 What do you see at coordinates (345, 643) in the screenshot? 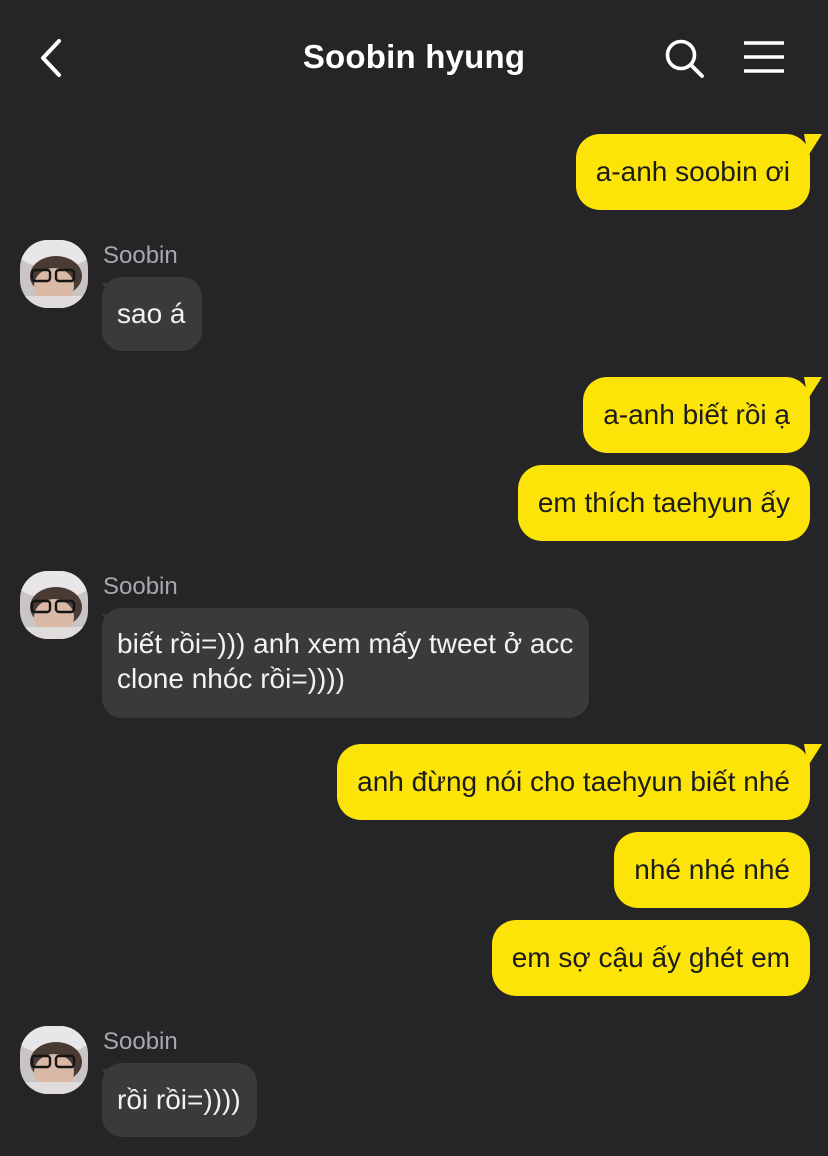
I see `message-text-line: biết rồi=))) anh xem mấy tweet ở acc` at bounding box center [345, 643].